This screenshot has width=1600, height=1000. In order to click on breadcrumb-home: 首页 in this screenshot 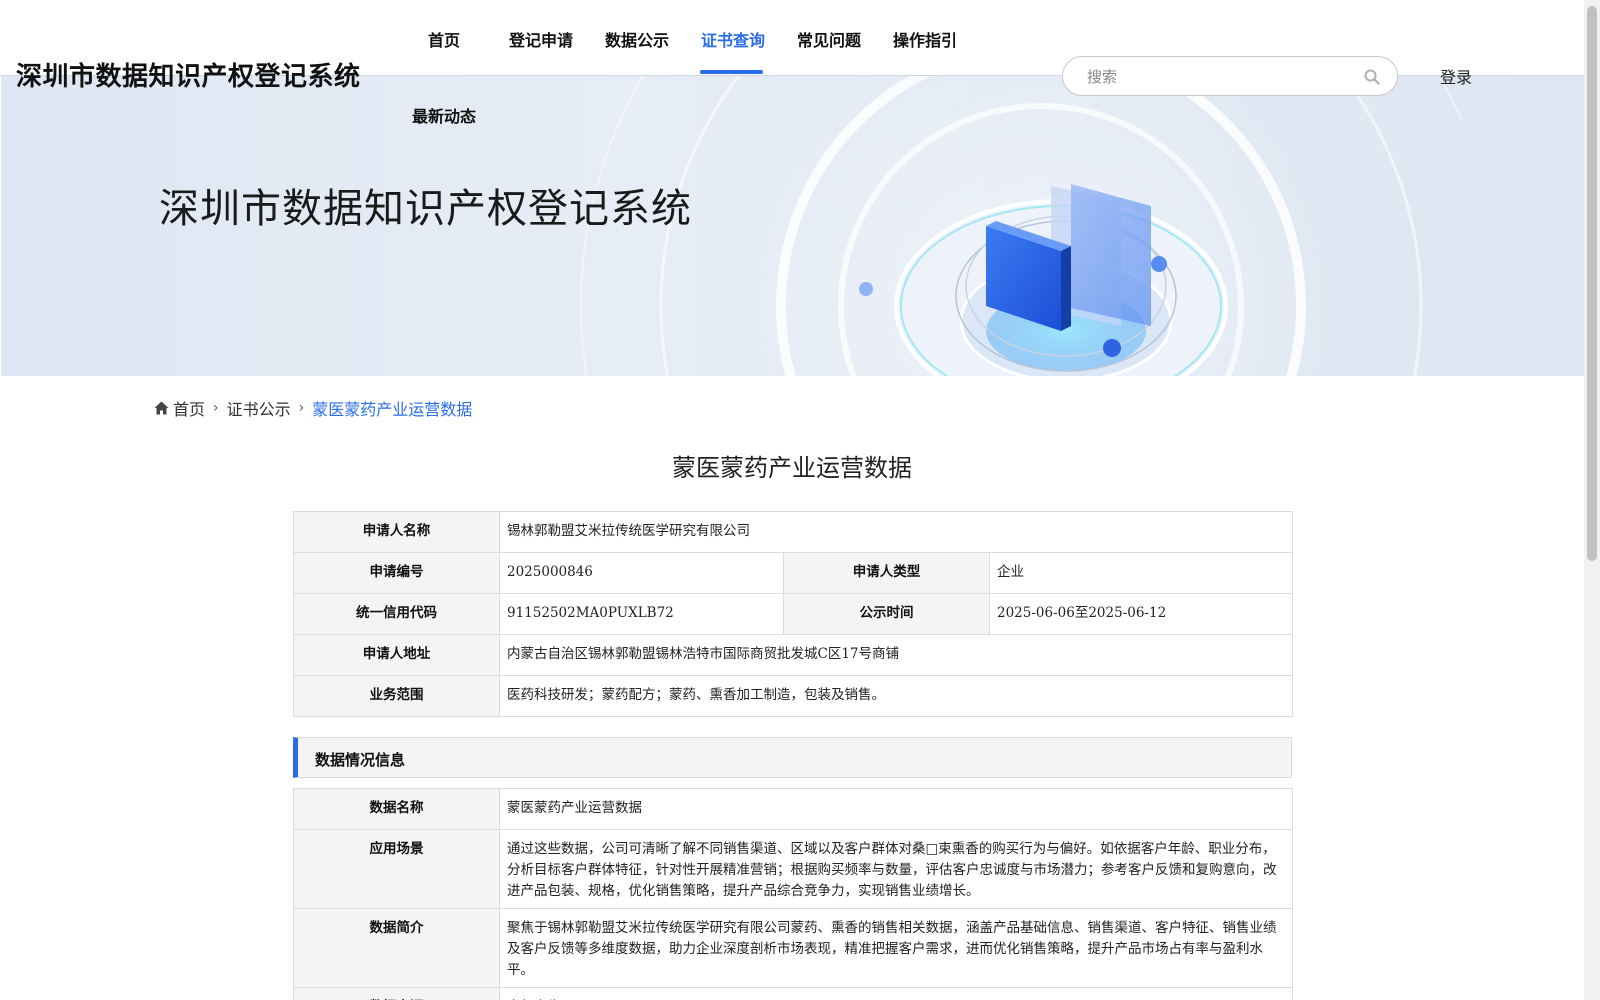, I will do `click(189, 408)`.